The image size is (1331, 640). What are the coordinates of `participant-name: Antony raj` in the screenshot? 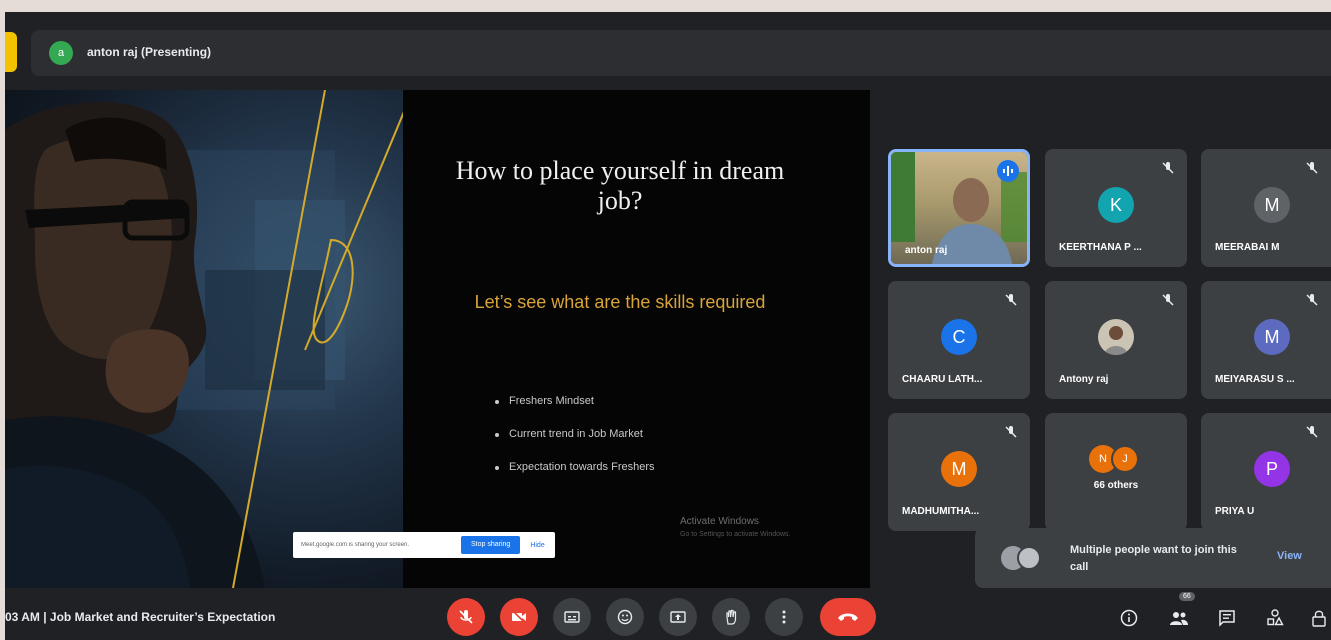 It's located at (1084, 379).